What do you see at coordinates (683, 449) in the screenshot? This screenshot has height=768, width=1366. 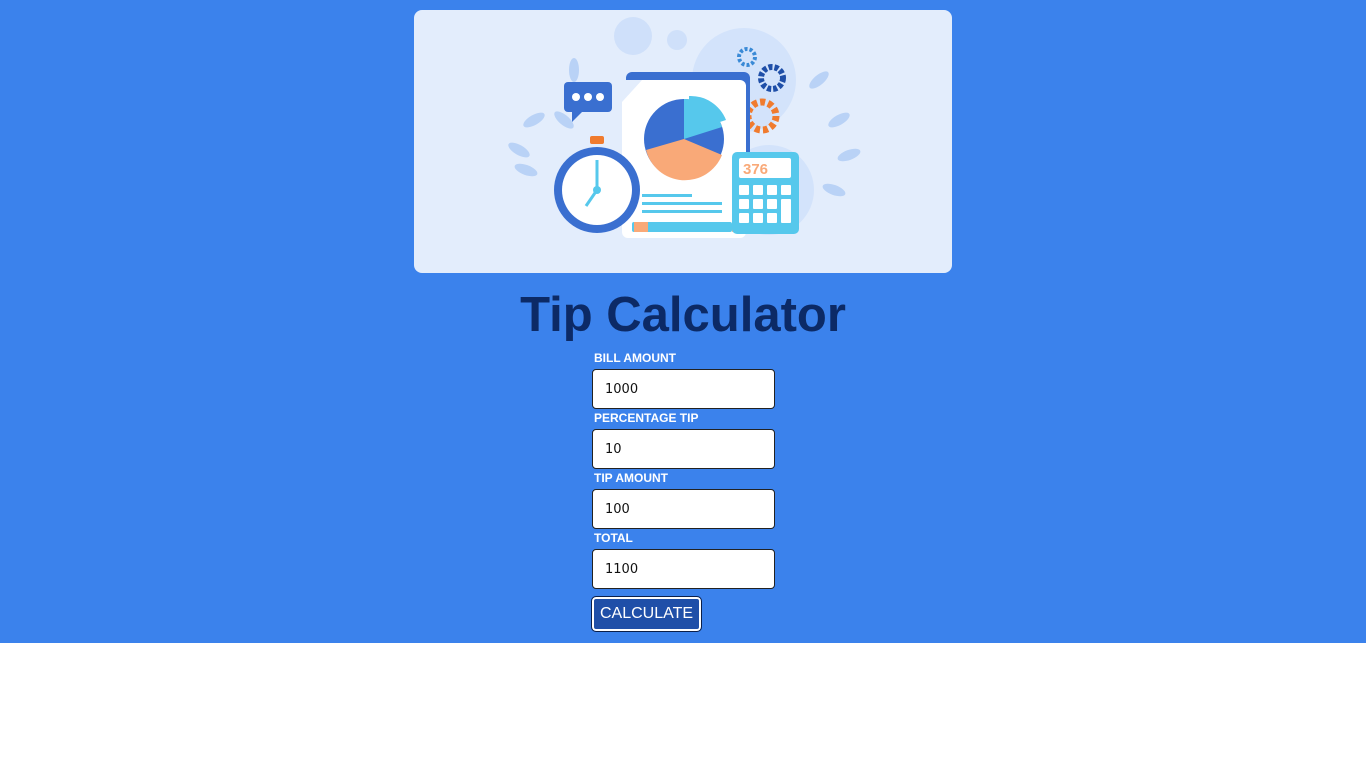 I see `percentage-tip-input` at bounding box center [683, 449].